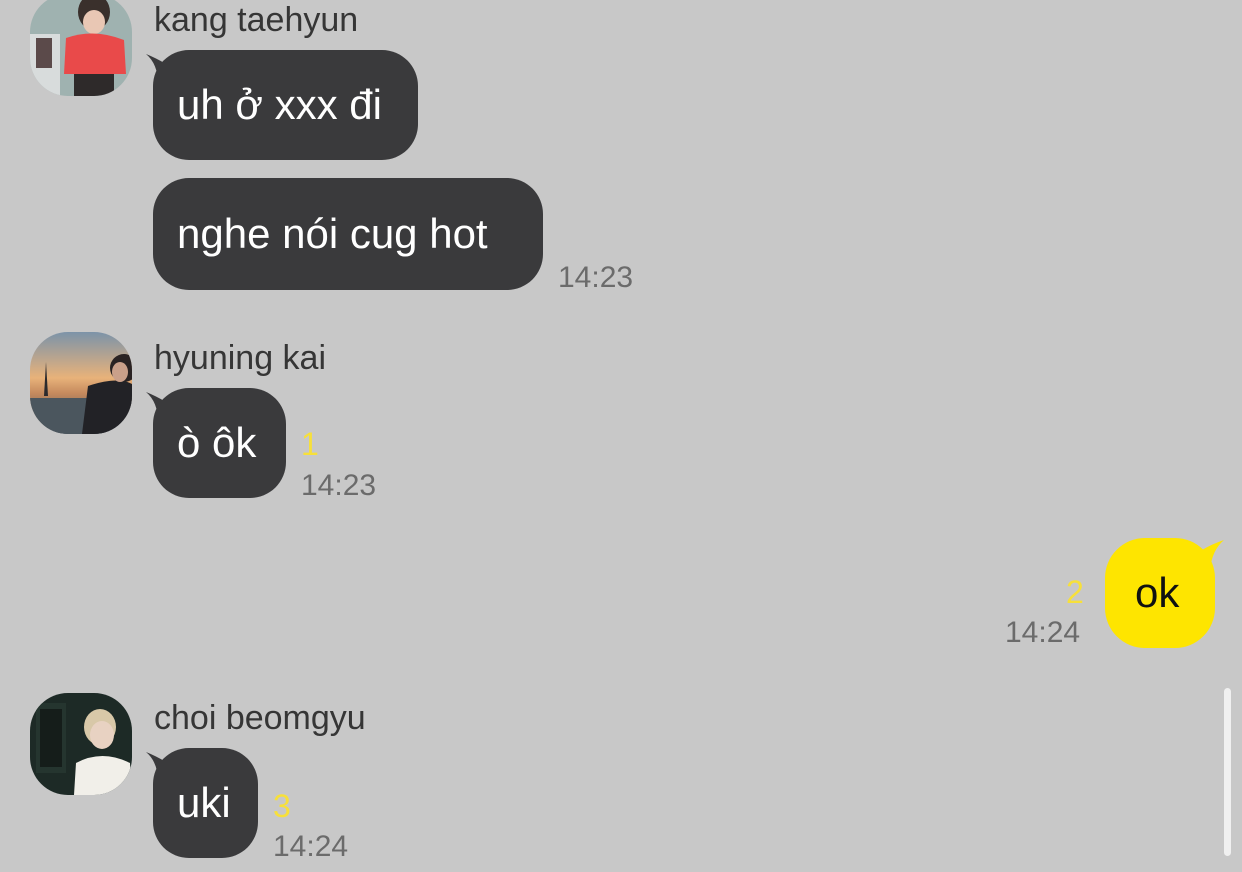 The image size is (1242, 872). I want to click on message-bubble: uh ở xxx đi, so click(285, 105).